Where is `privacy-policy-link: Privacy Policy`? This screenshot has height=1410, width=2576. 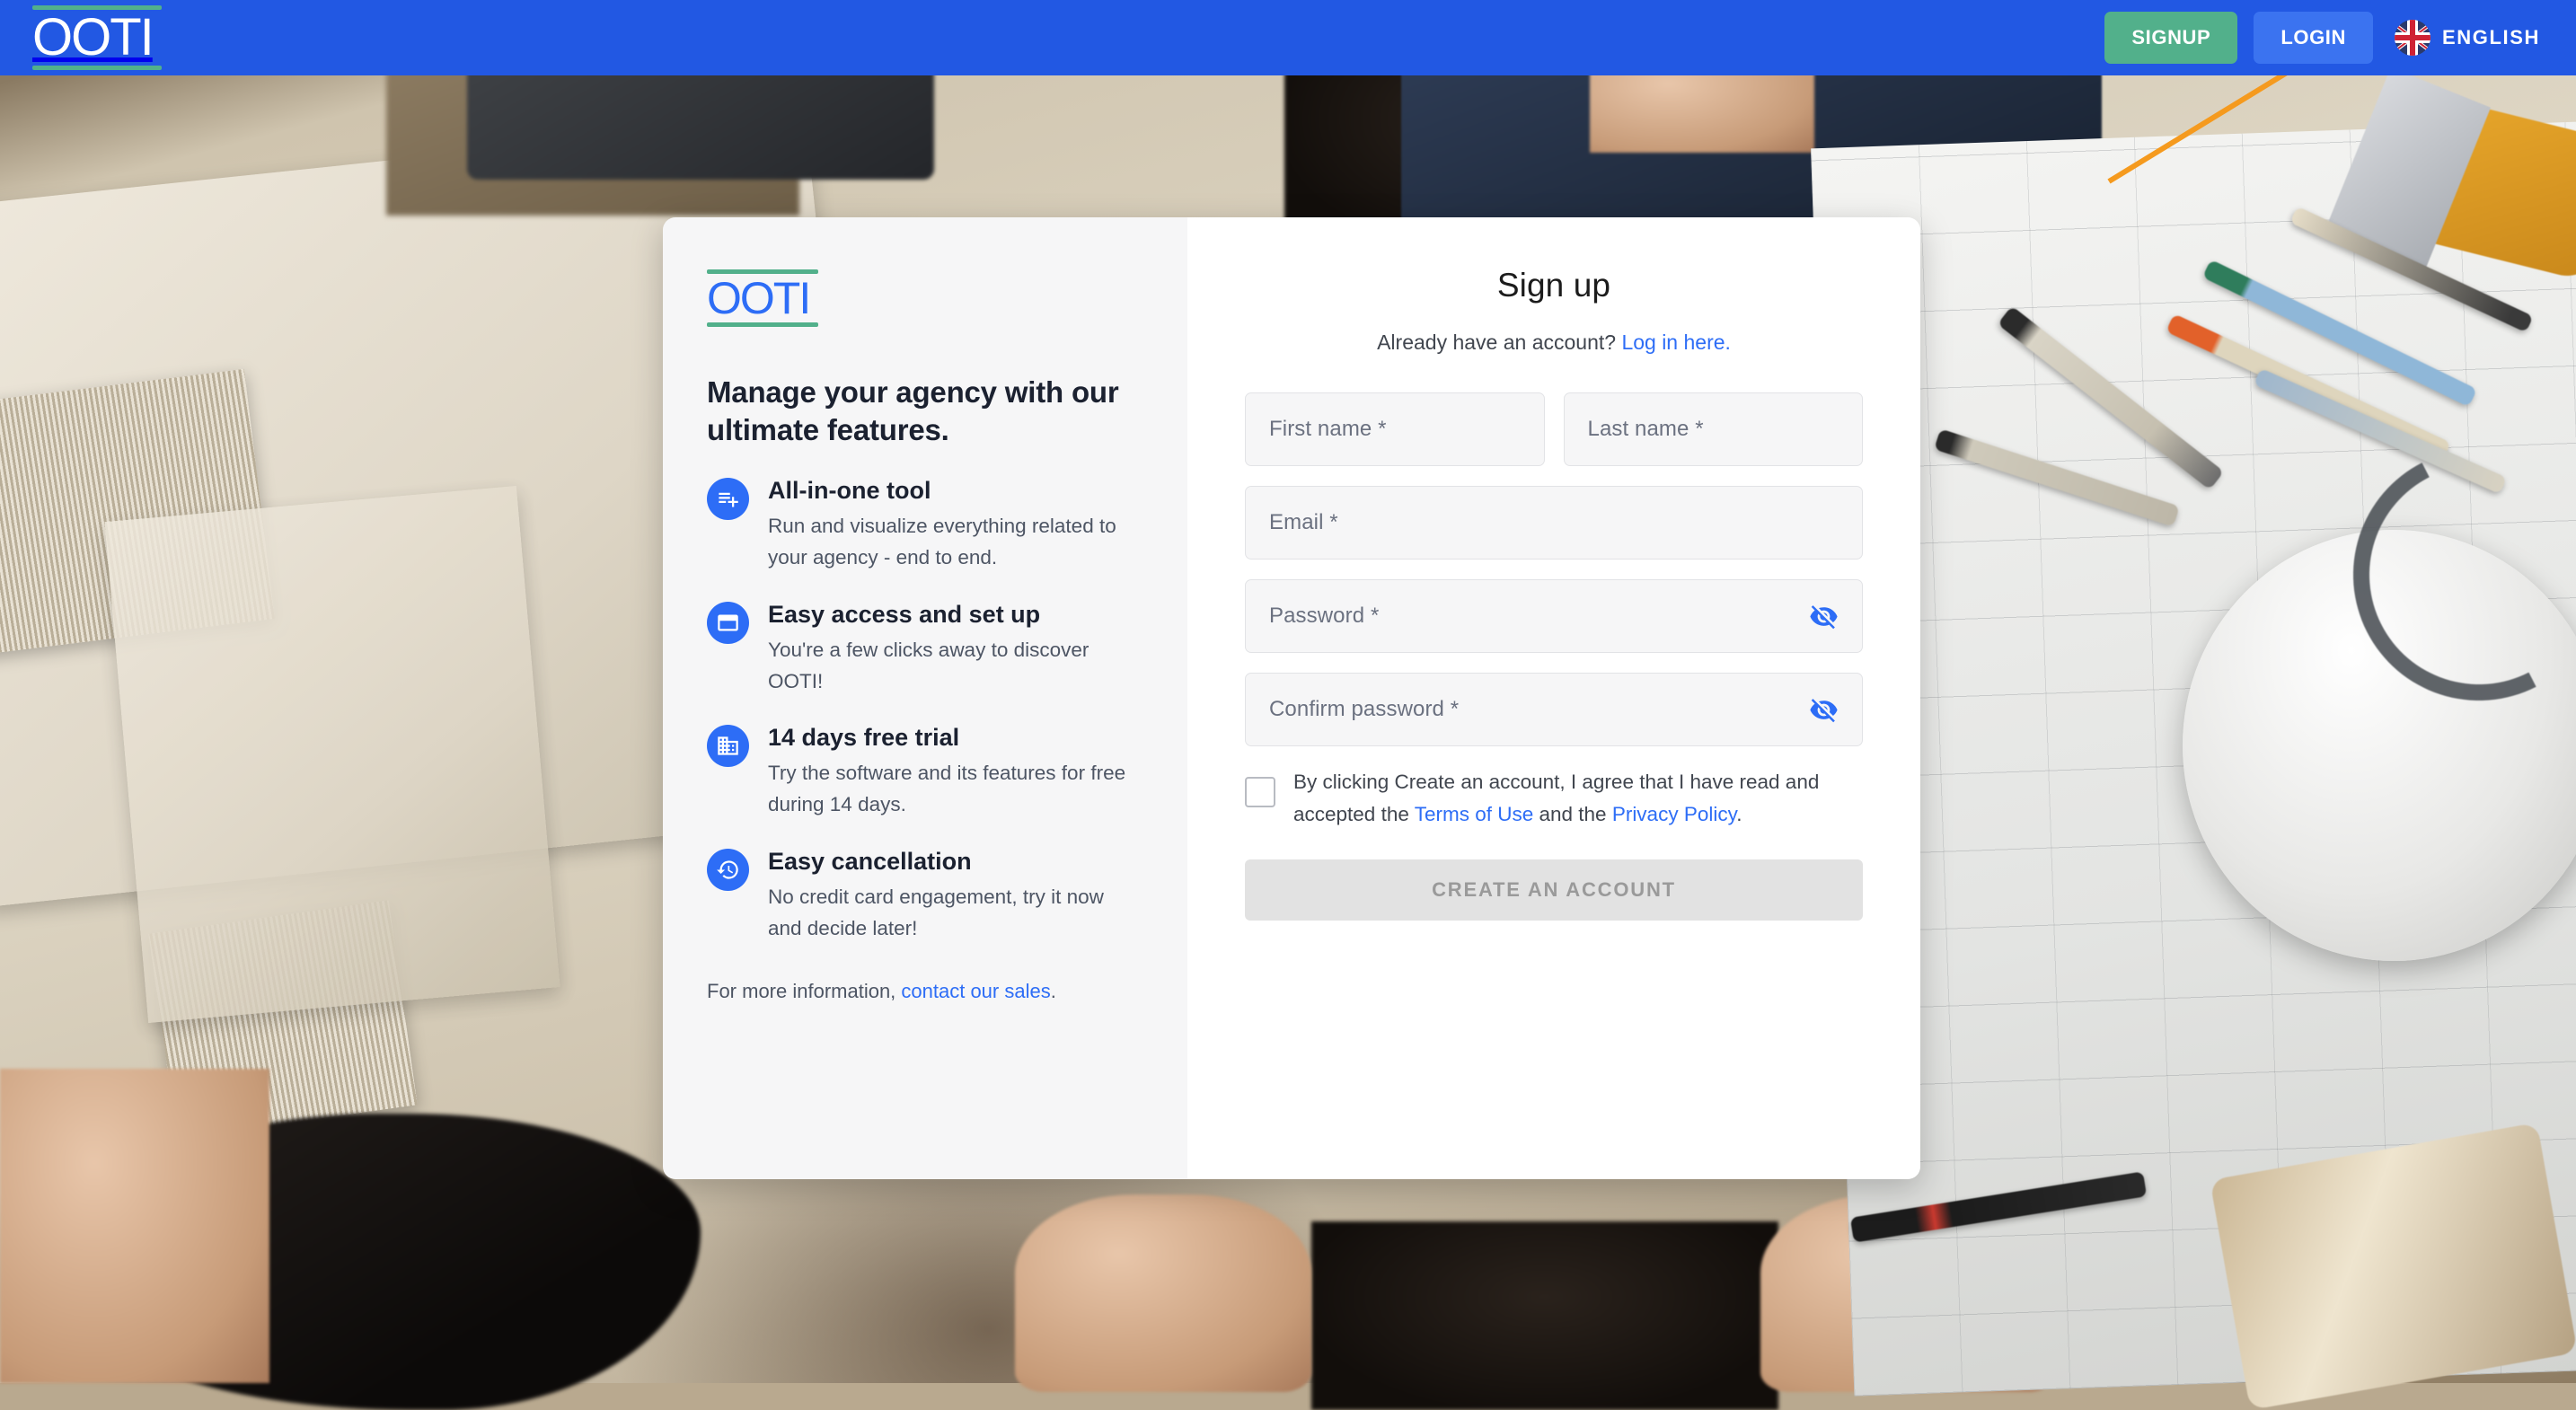
privacy-policy-link: Privacy Policy is located at coordinates (1674, 814).